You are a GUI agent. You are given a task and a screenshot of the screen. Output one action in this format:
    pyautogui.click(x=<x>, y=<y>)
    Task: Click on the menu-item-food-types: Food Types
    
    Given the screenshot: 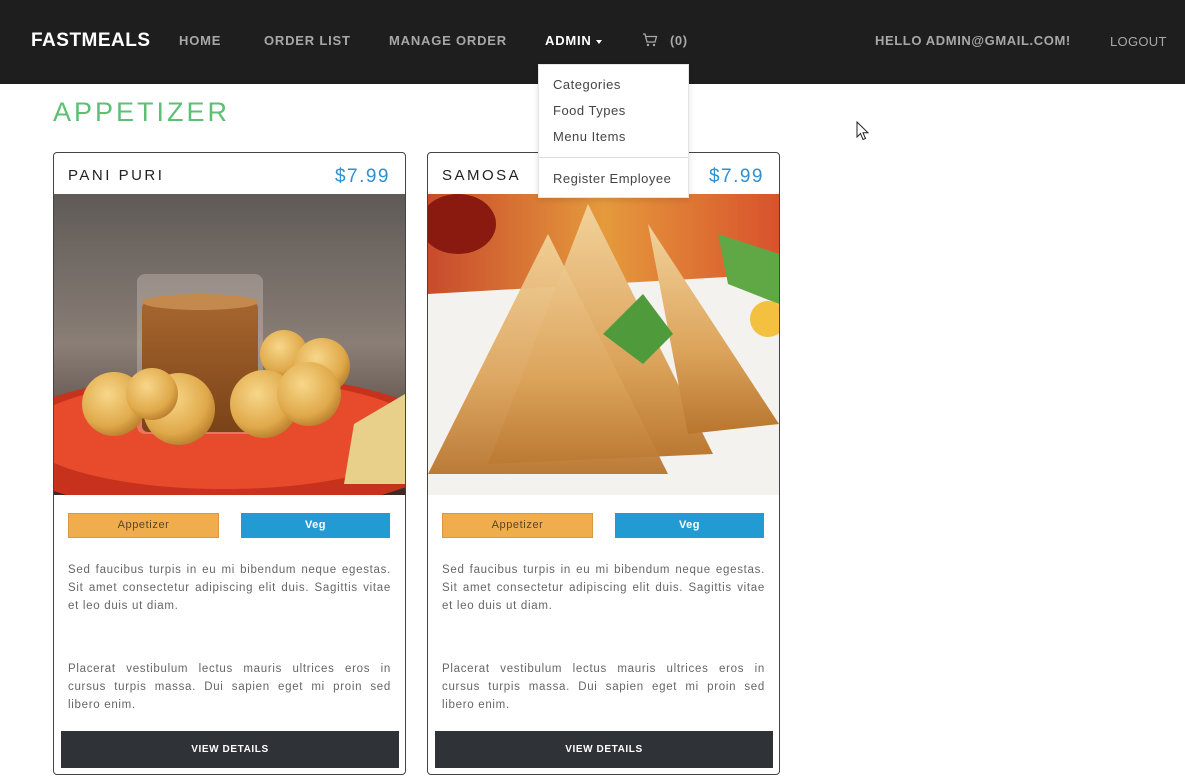 What is the action you would take?
    pyautogui.click(x=589, y=110)
    